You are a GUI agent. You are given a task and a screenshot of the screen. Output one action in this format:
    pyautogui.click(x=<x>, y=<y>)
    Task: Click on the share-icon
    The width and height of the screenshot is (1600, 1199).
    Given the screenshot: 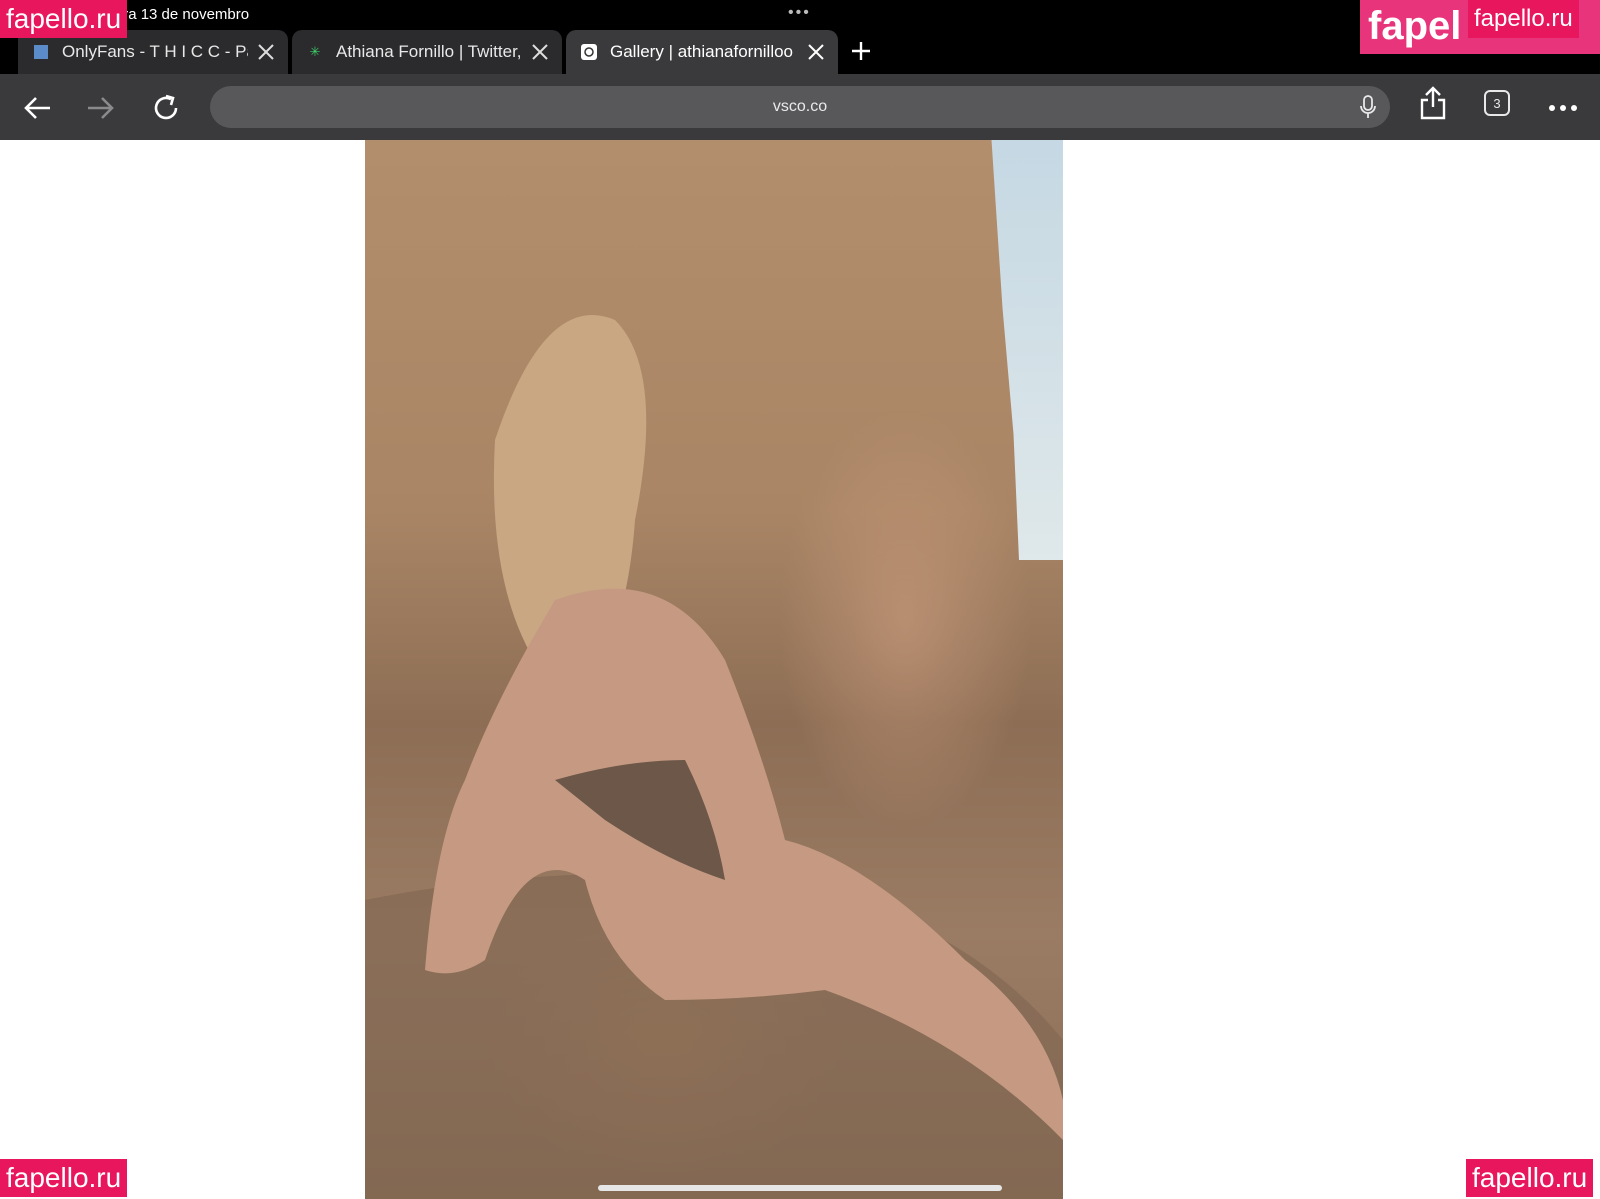 What is the action you would take?
    pyautogui.click(x=1433, y=103)
    